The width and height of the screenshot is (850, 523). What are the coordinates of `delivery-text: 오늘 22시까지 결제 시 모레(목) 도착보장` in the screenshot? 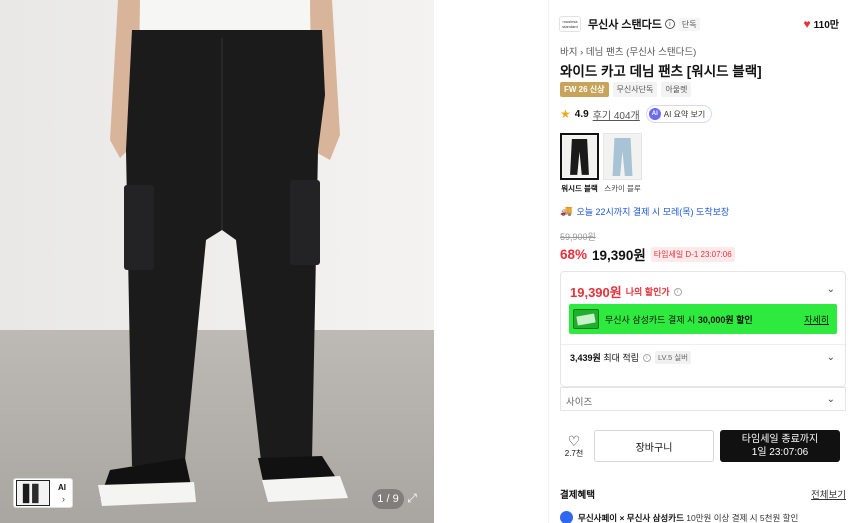 It's located at (653, 212).